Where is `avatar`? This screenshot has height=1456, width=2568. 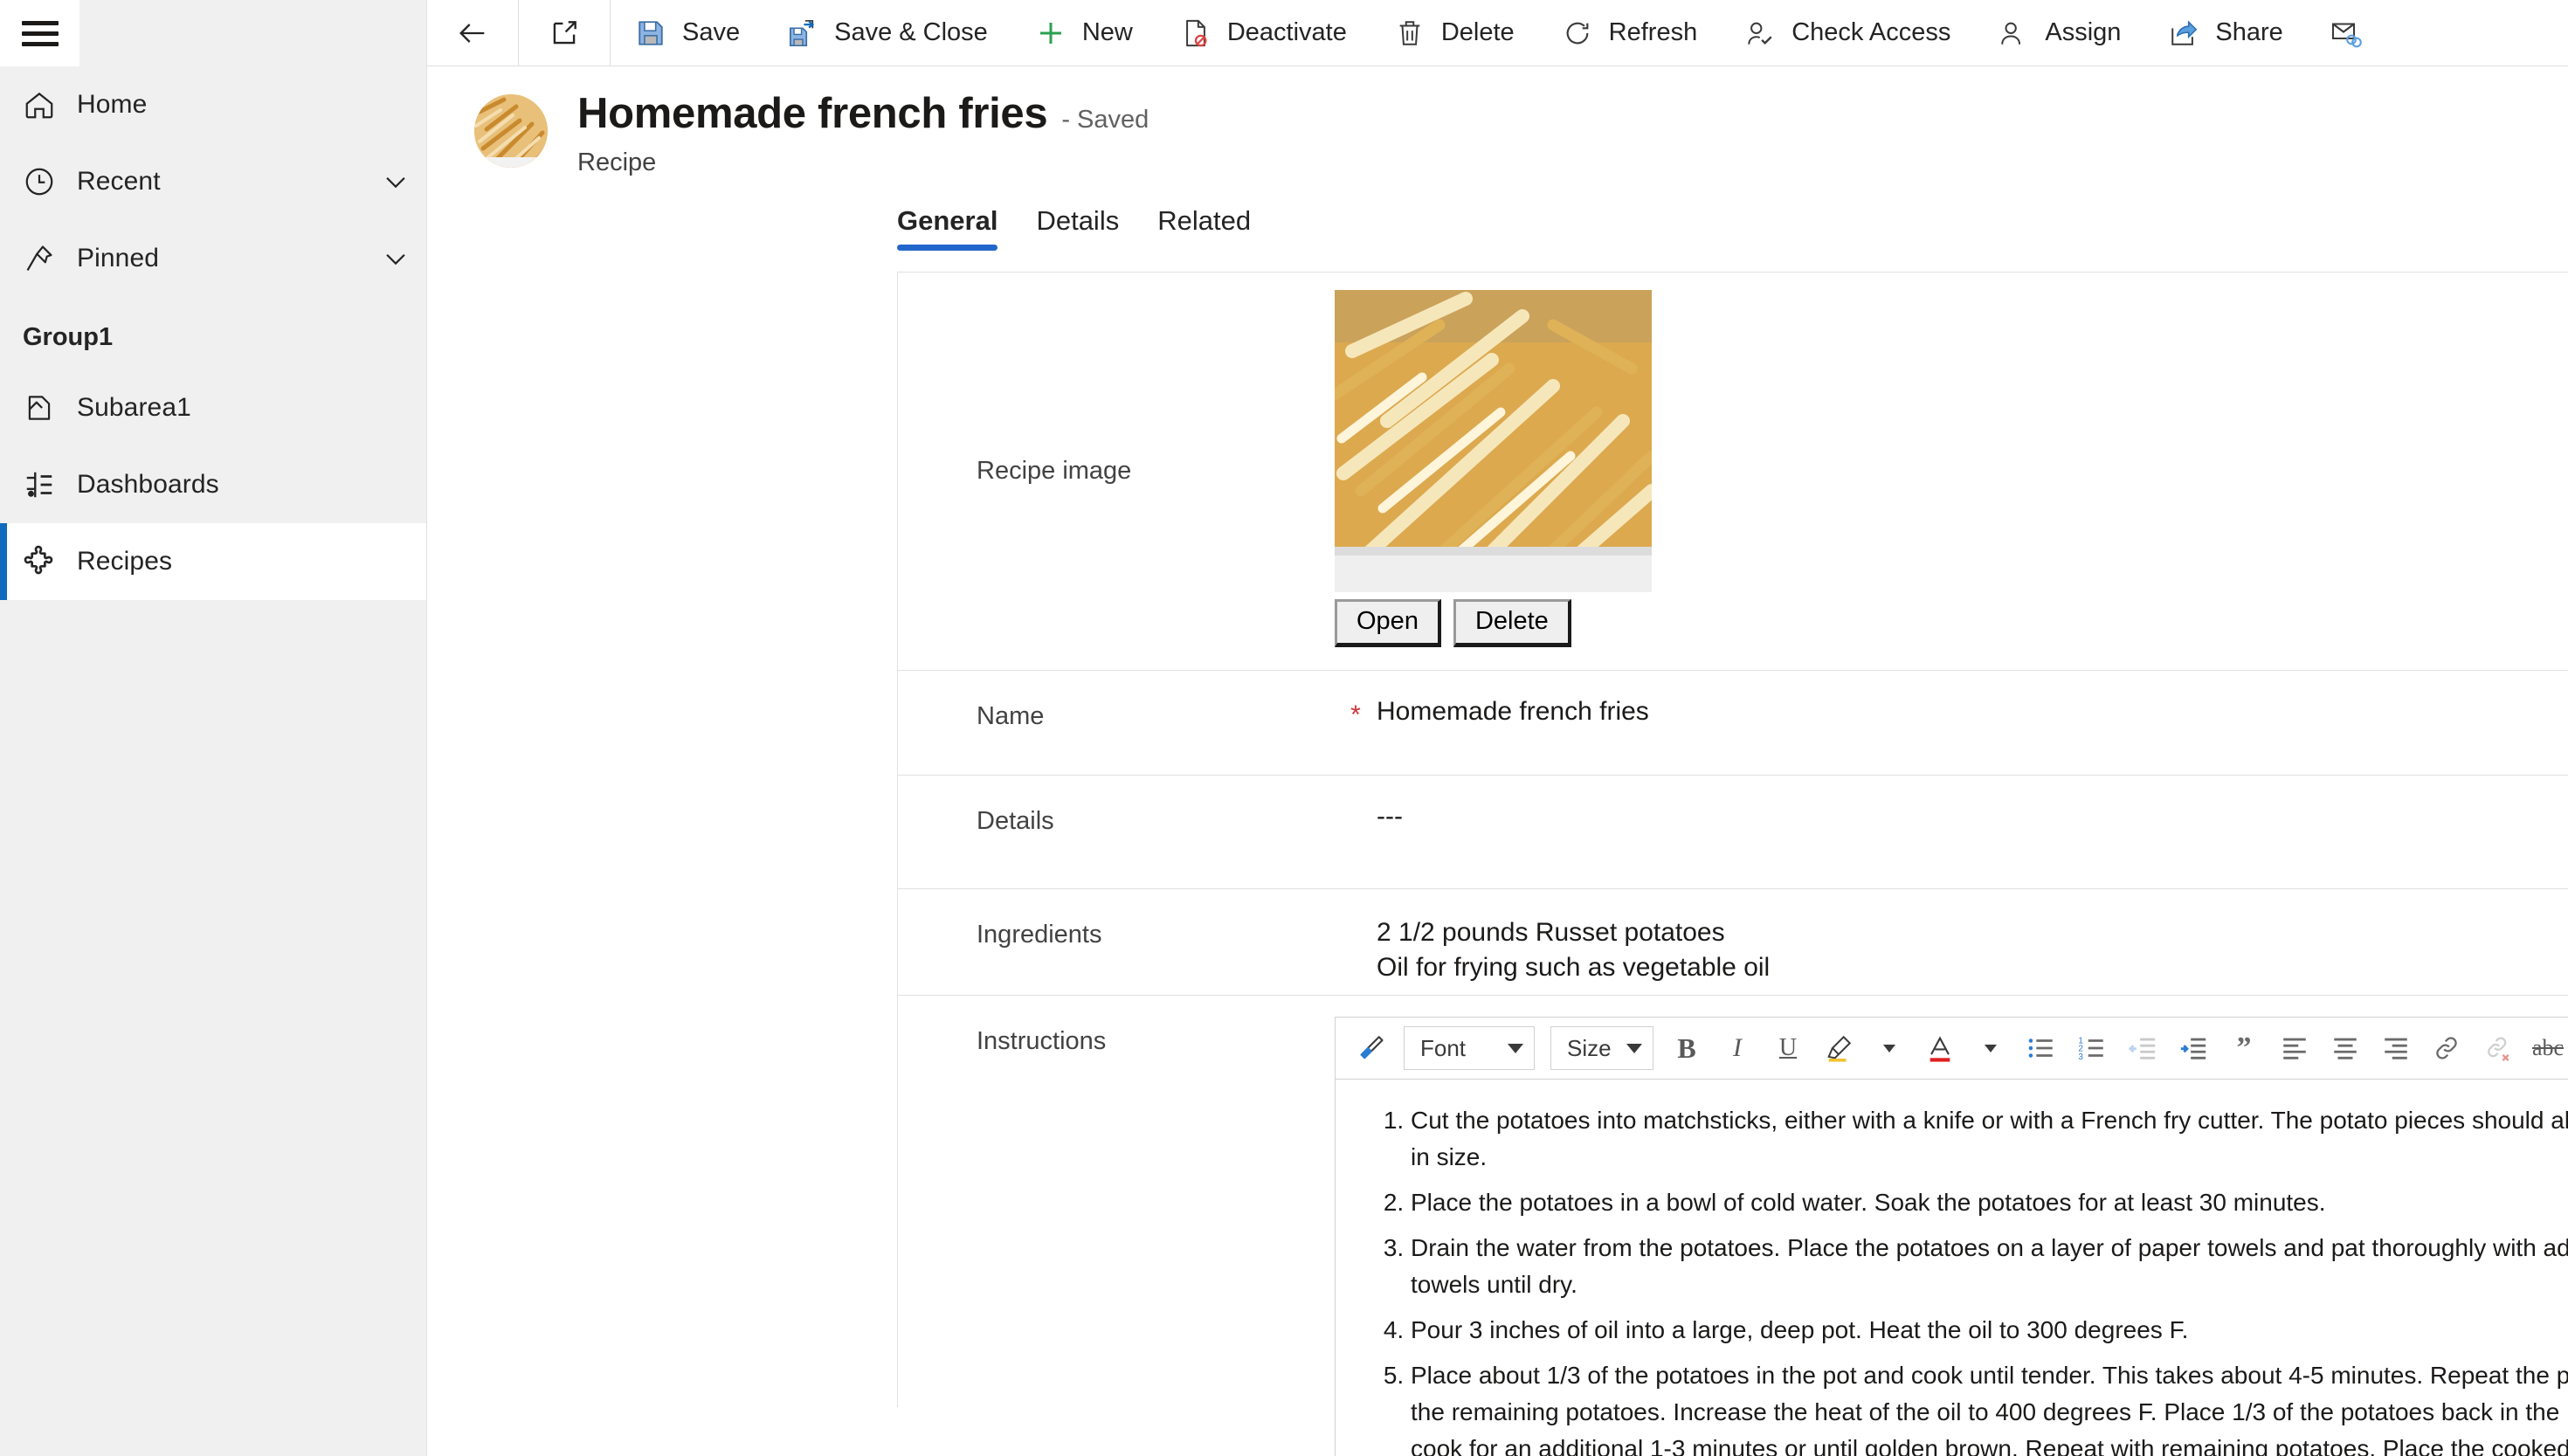 avatar is located at coordinates (511, 131).